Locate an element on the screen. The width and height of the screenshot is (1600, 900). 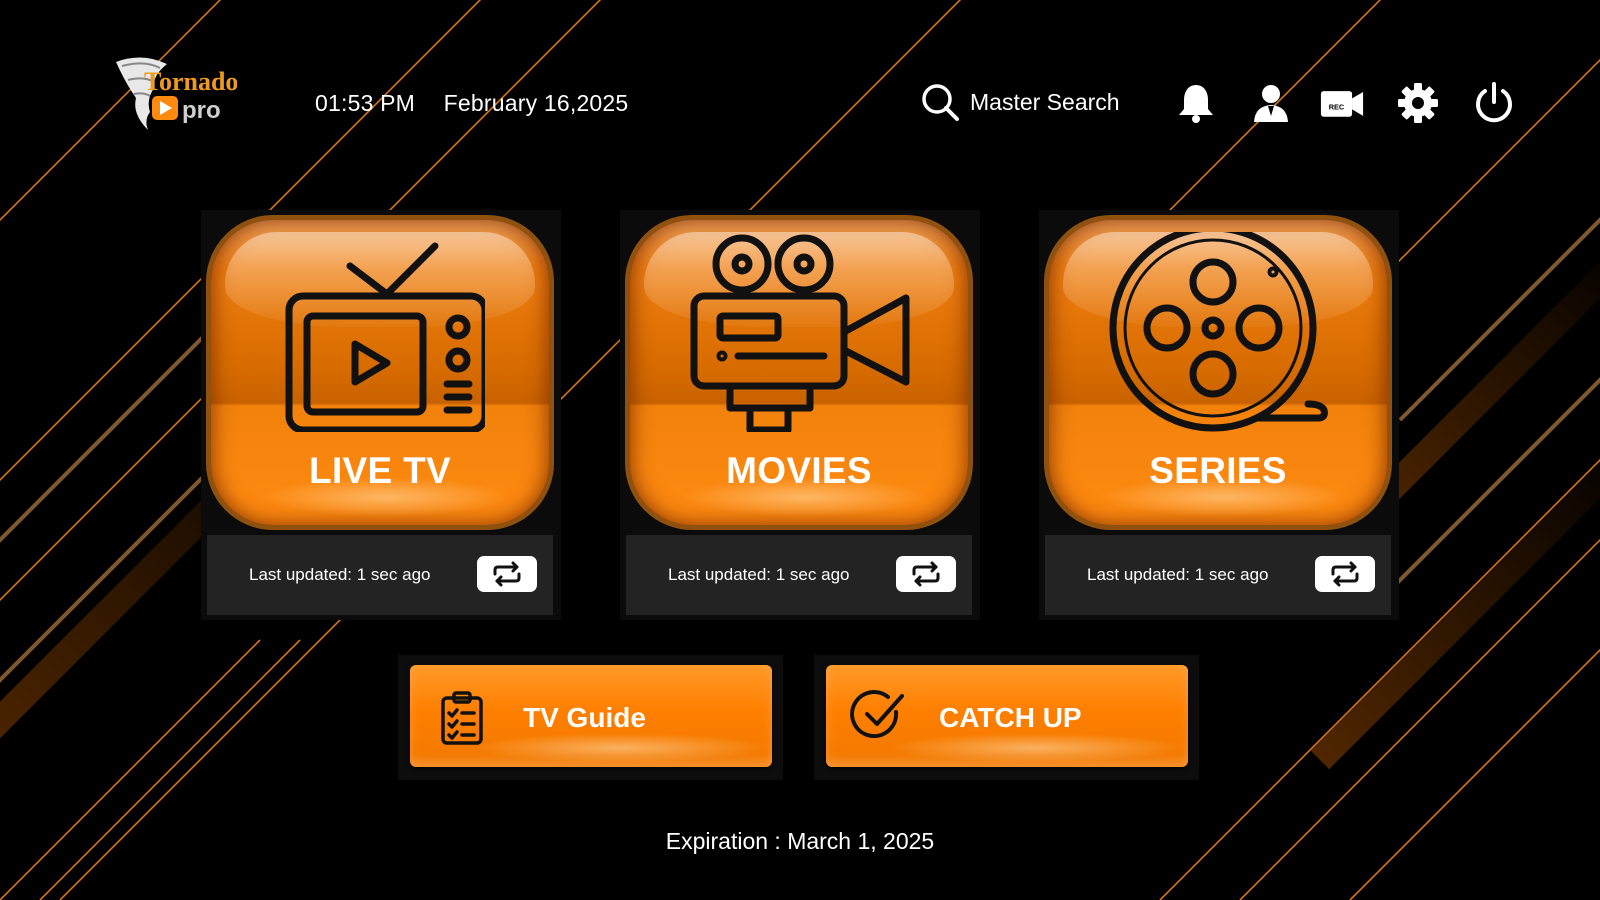
live-tv-update-bar: Last updated: 1 sec ago is located at coordinates (380, 575).